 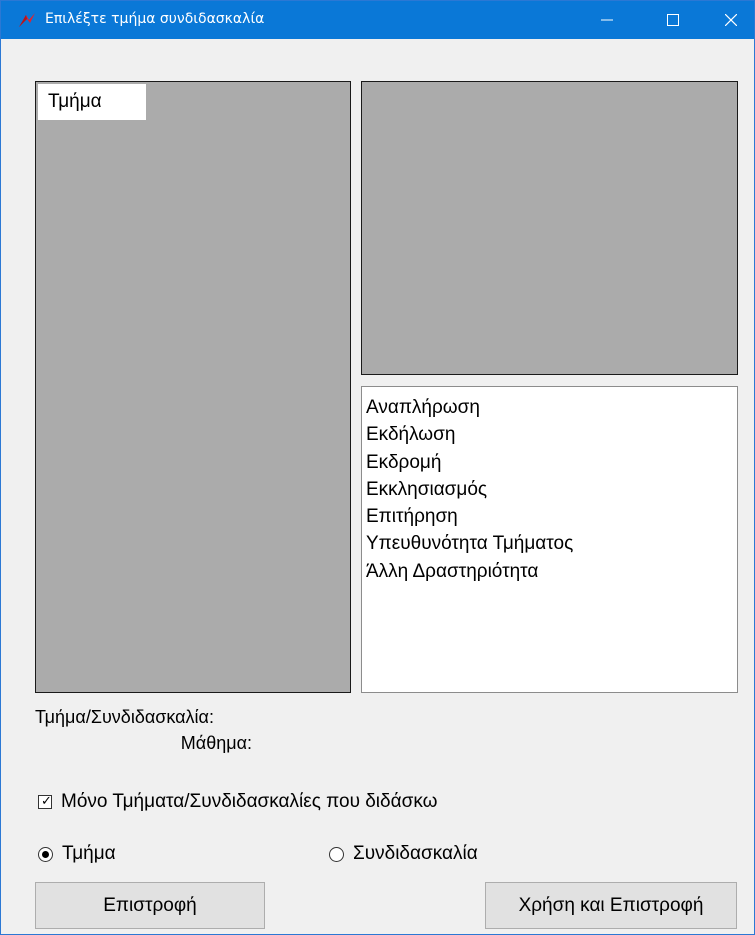 What do you see at coordinates (415, 854) in the screenshot?
I see `radio-coteaching-label: Συνδιδασκαλία` at bounding box center [415, 854].